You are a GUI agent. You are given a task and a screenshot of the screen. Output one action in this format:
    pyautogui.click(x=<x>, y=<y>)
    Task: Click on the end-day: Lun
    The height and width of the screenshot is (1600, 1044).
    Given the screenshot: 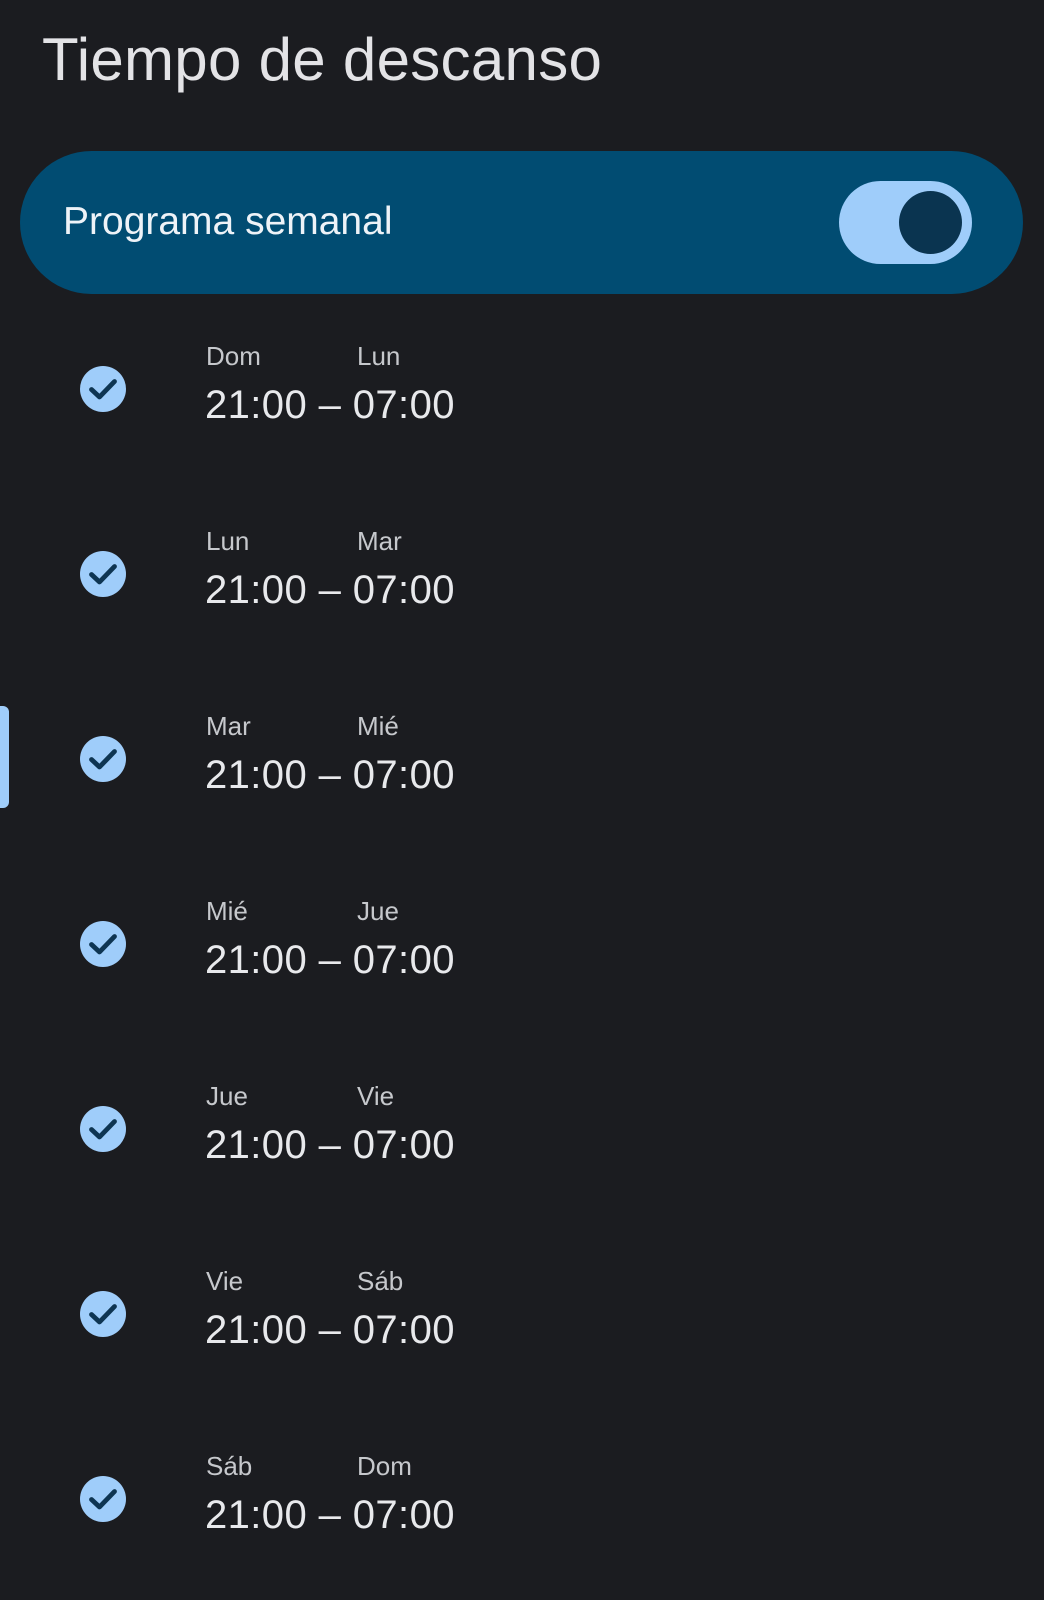 What is the action you would take?
    pyautogui.click(x=379, y=356)
    